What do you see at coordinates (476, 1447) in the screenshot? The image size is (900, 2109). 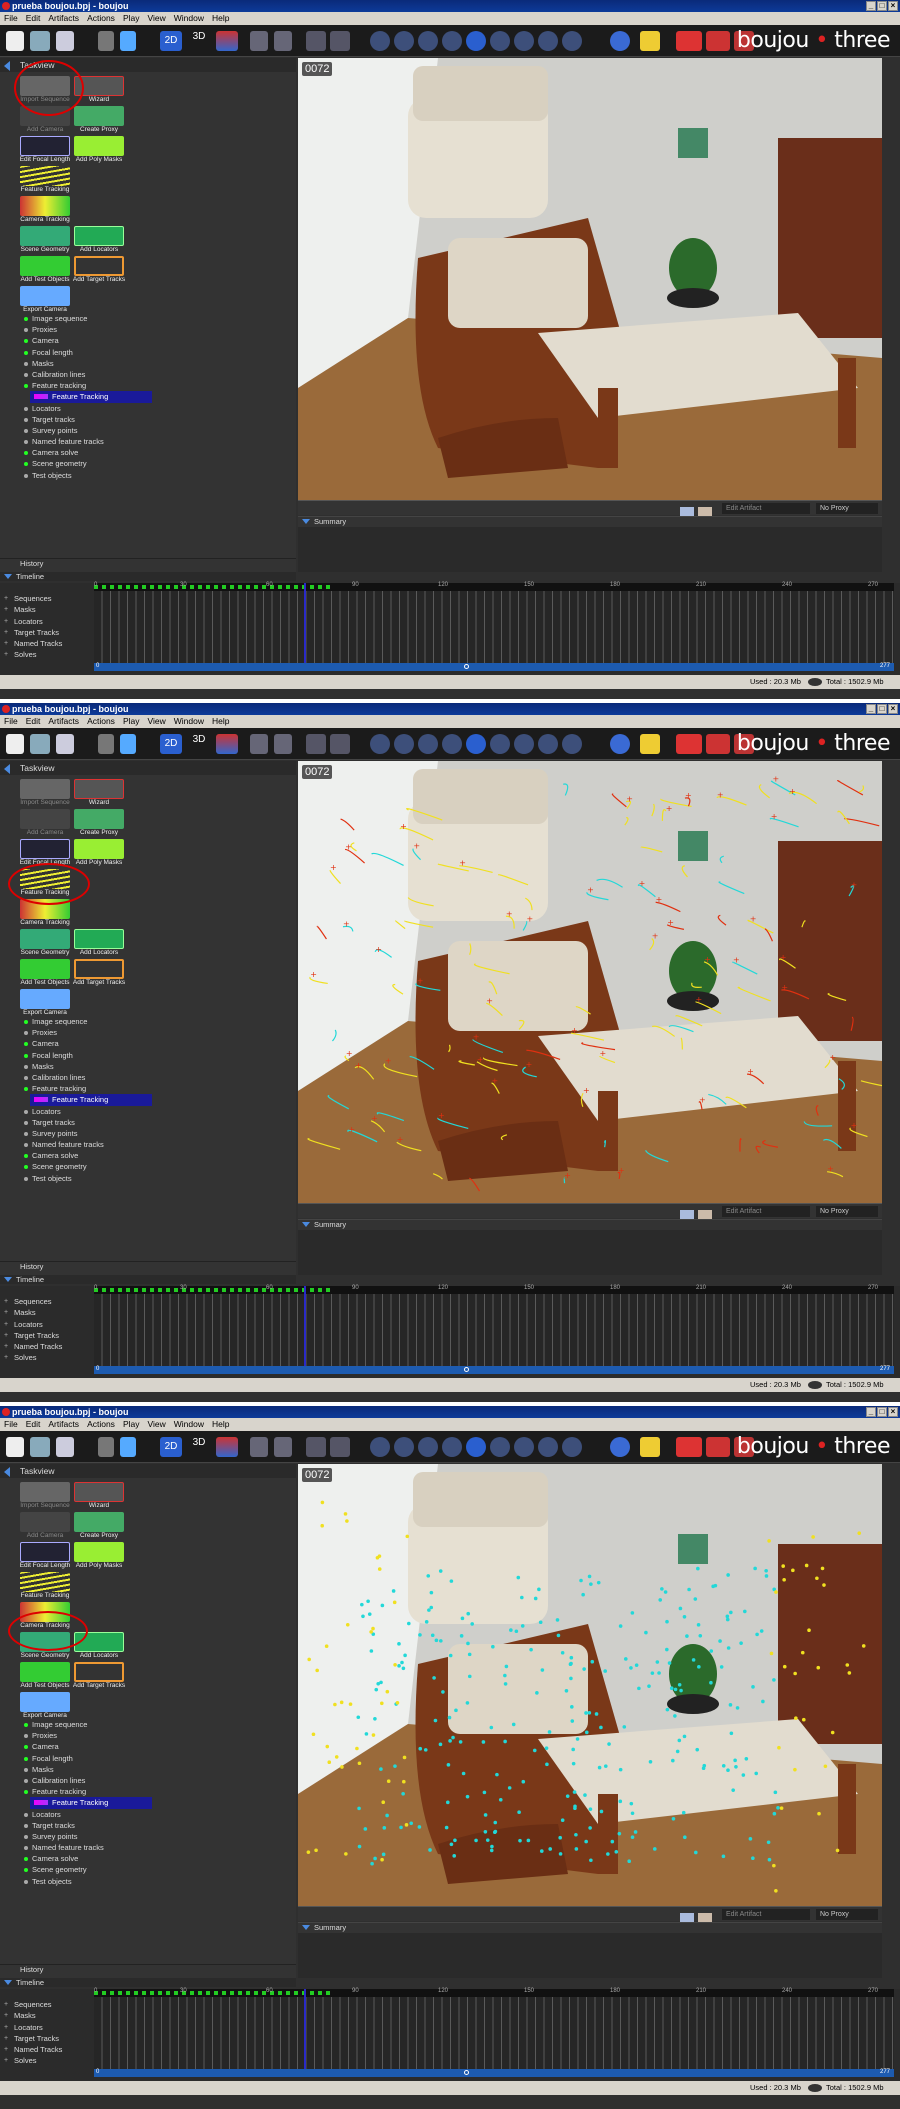 I see `stop-icon` at bounding box center [476, 1447].